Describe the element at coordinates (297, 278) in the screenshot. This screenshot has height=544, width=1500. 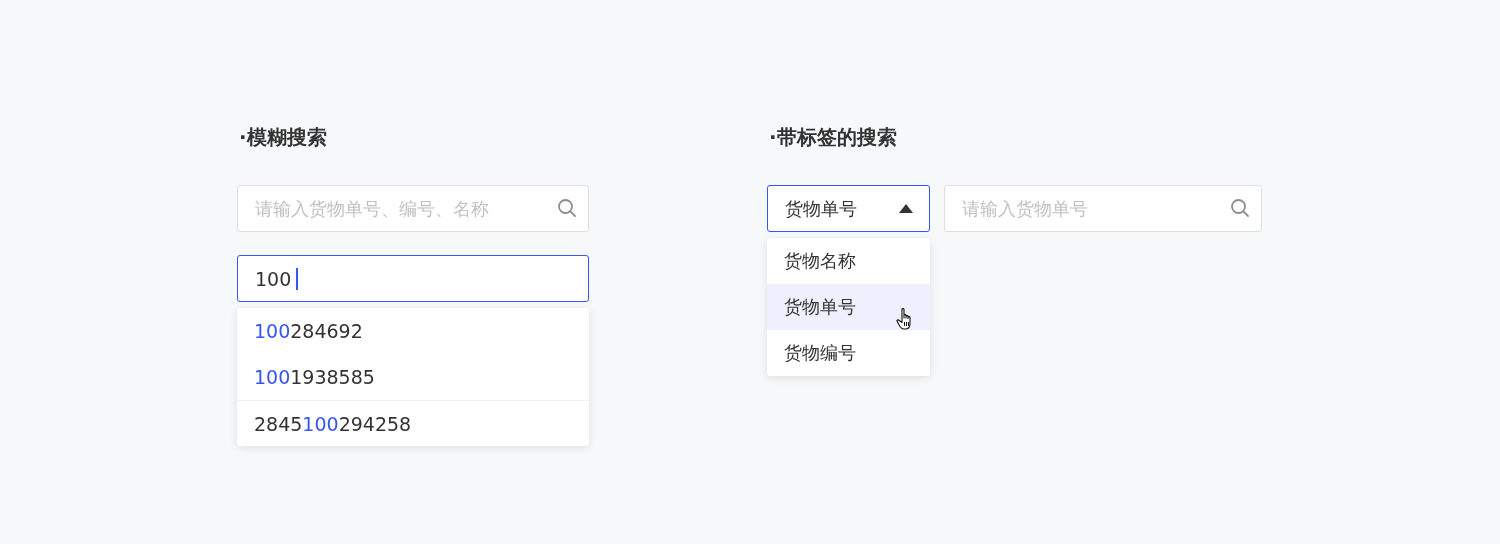
I see `text-cursor` at that location.